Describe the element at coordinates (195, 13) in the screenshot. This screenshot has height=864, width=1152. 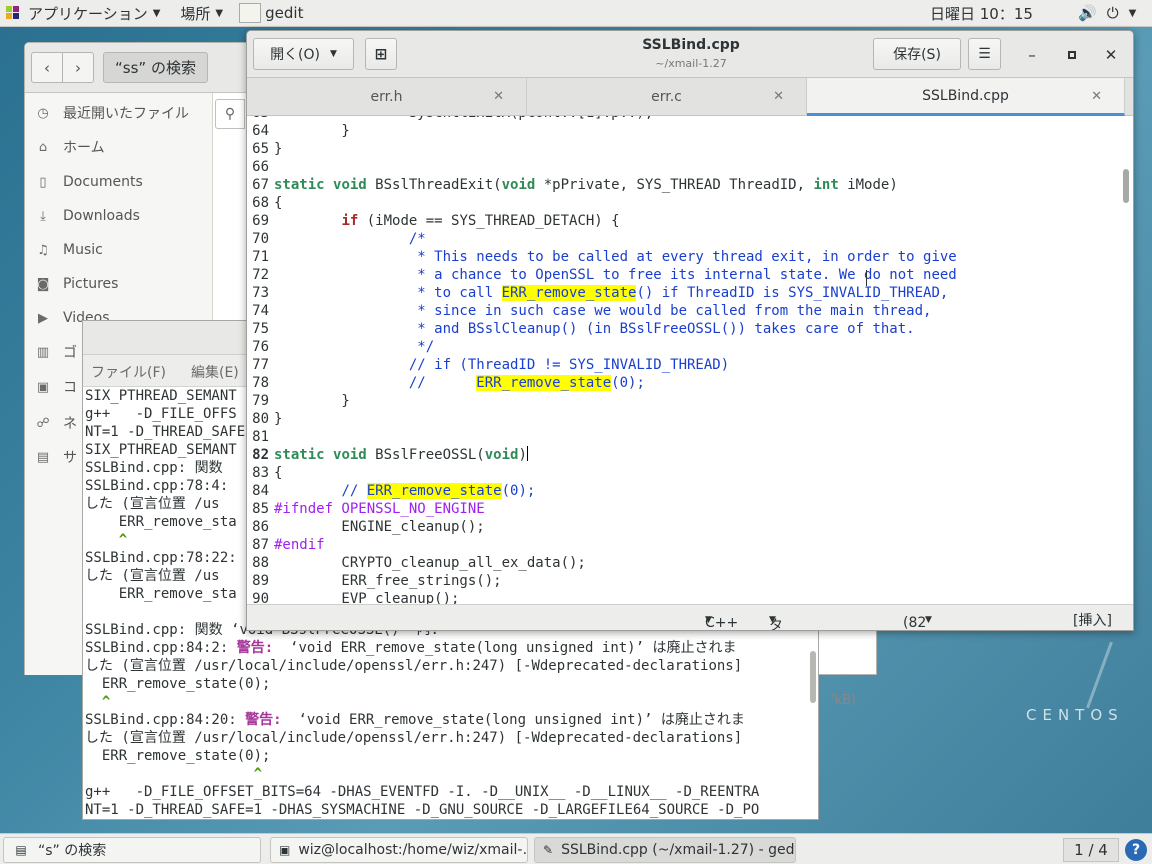
I see `places-label: 場所` at that location.